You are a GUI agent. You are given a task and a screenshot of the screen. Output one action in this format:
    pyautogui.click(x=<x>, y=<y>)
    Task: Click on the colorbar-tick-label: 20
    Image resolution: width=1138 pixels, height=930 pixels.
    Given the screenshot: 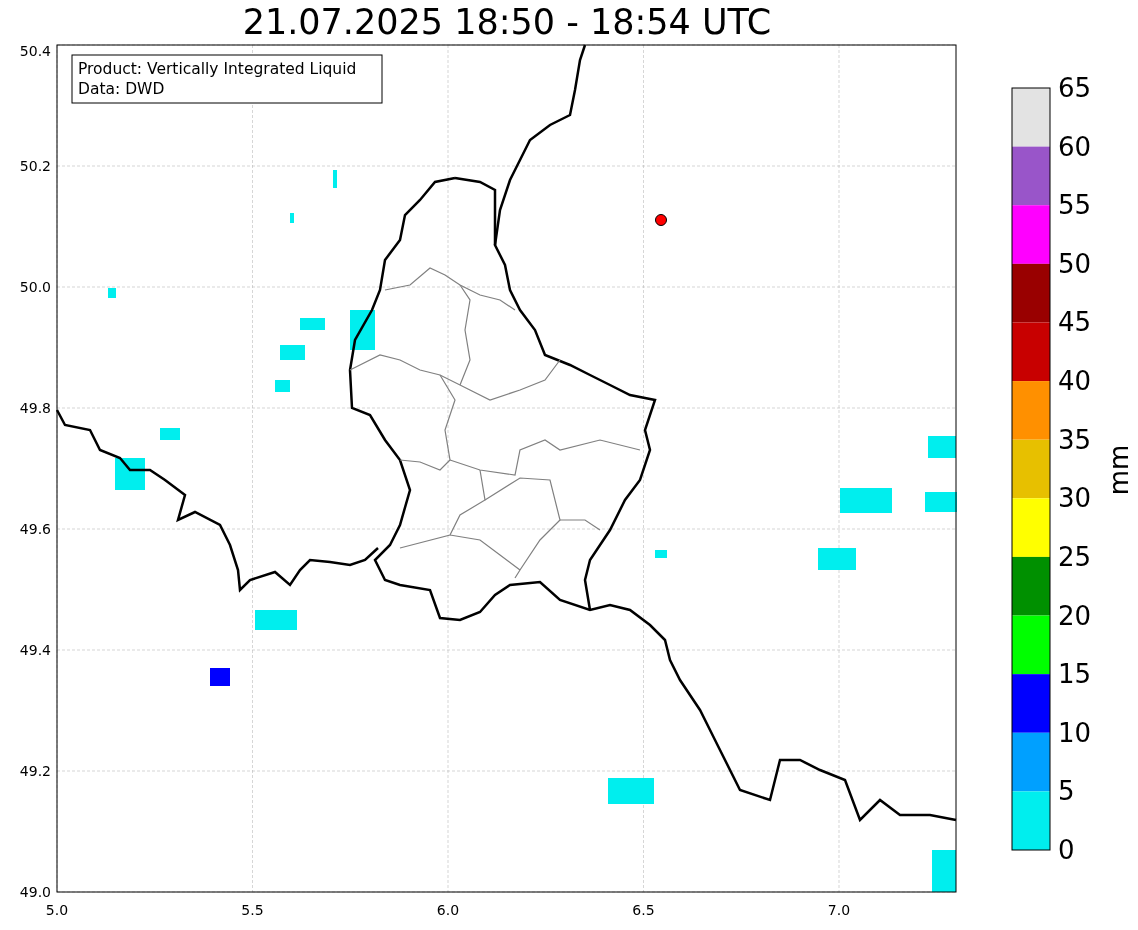 What is the action you would take?
    pyautogui.click(x=1075, y=615)
    